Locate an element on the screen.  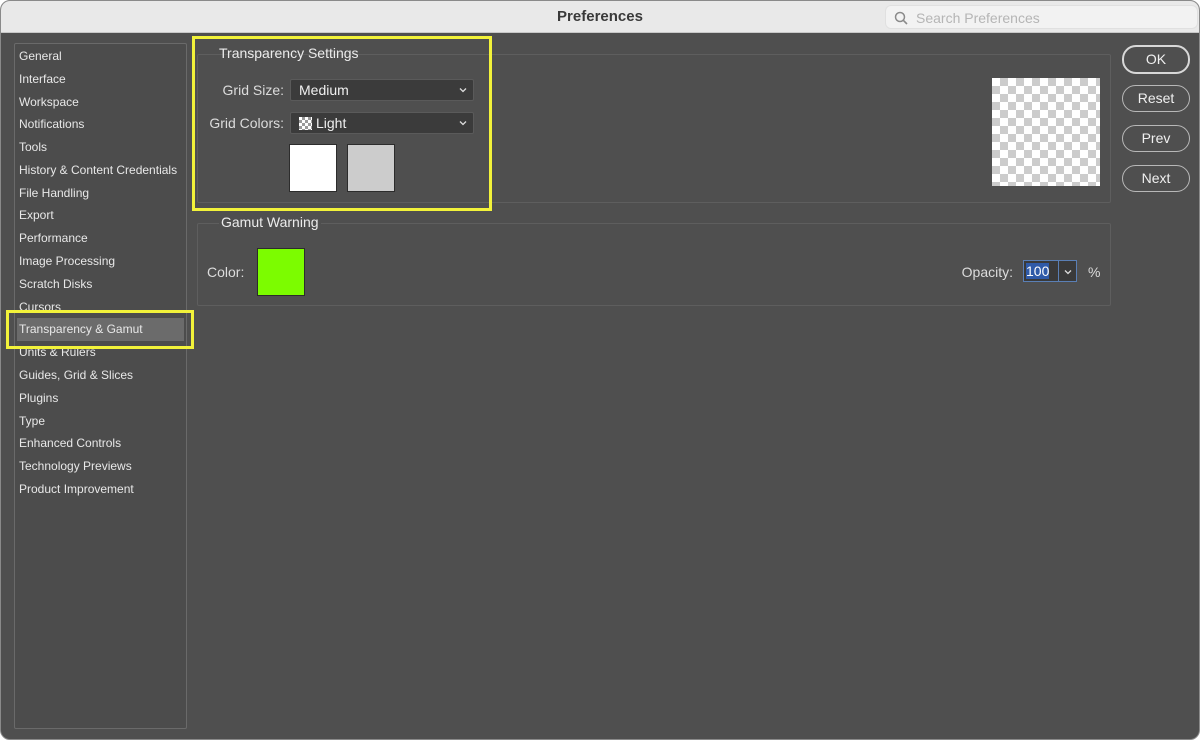
sidebar-item-performance: Performance is located at coordinates (100, 238).